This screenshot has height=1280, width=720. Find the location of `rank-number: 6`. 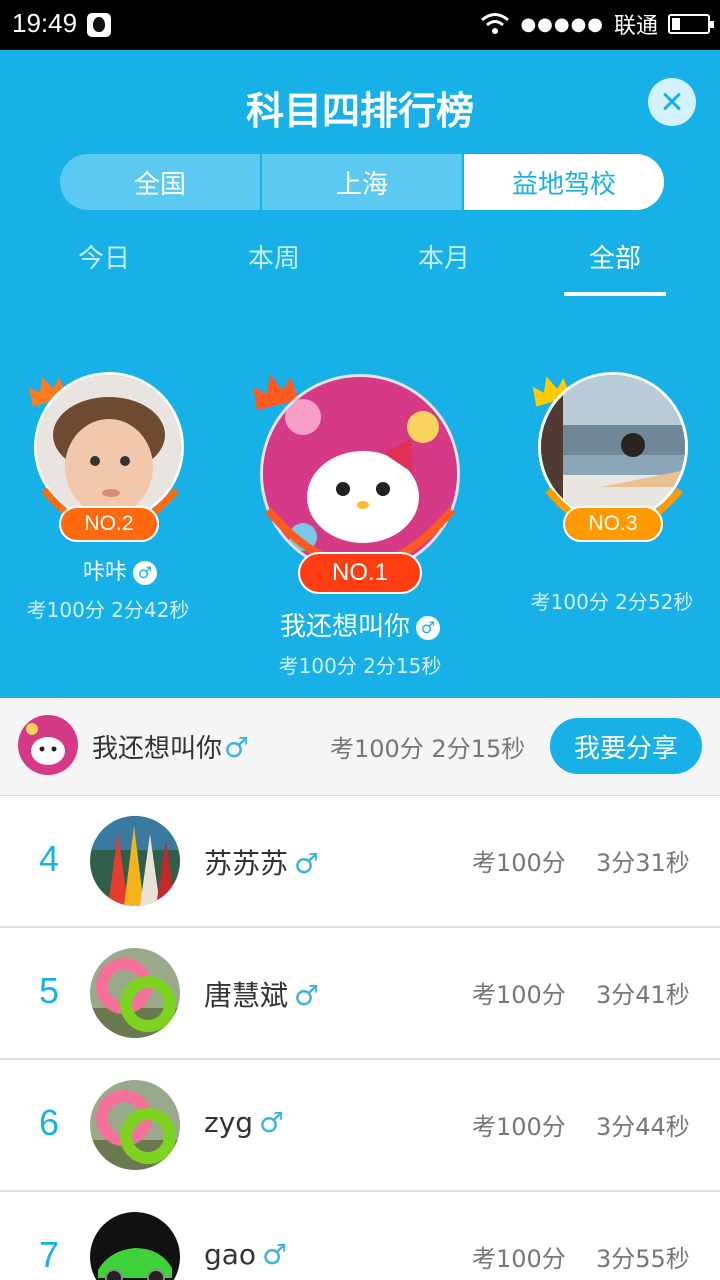

rank-number: 6 is located at coordinates (49, 1122).